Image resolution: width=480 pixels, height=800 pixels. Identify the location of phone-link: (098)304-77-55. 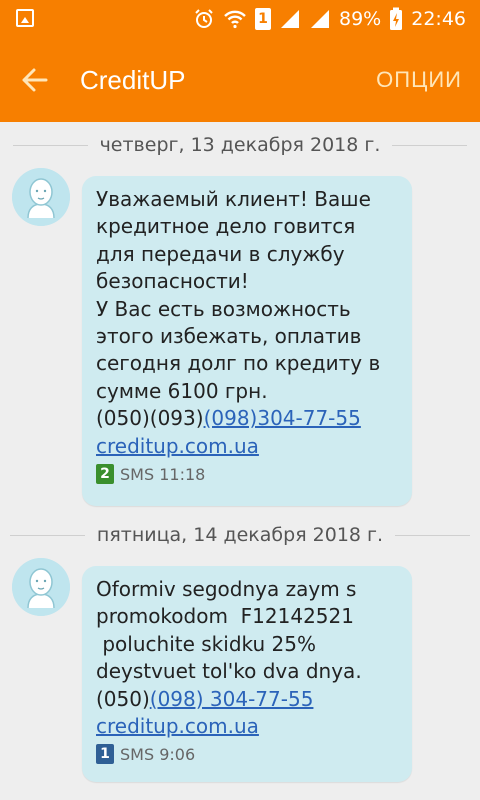
(282, 418).